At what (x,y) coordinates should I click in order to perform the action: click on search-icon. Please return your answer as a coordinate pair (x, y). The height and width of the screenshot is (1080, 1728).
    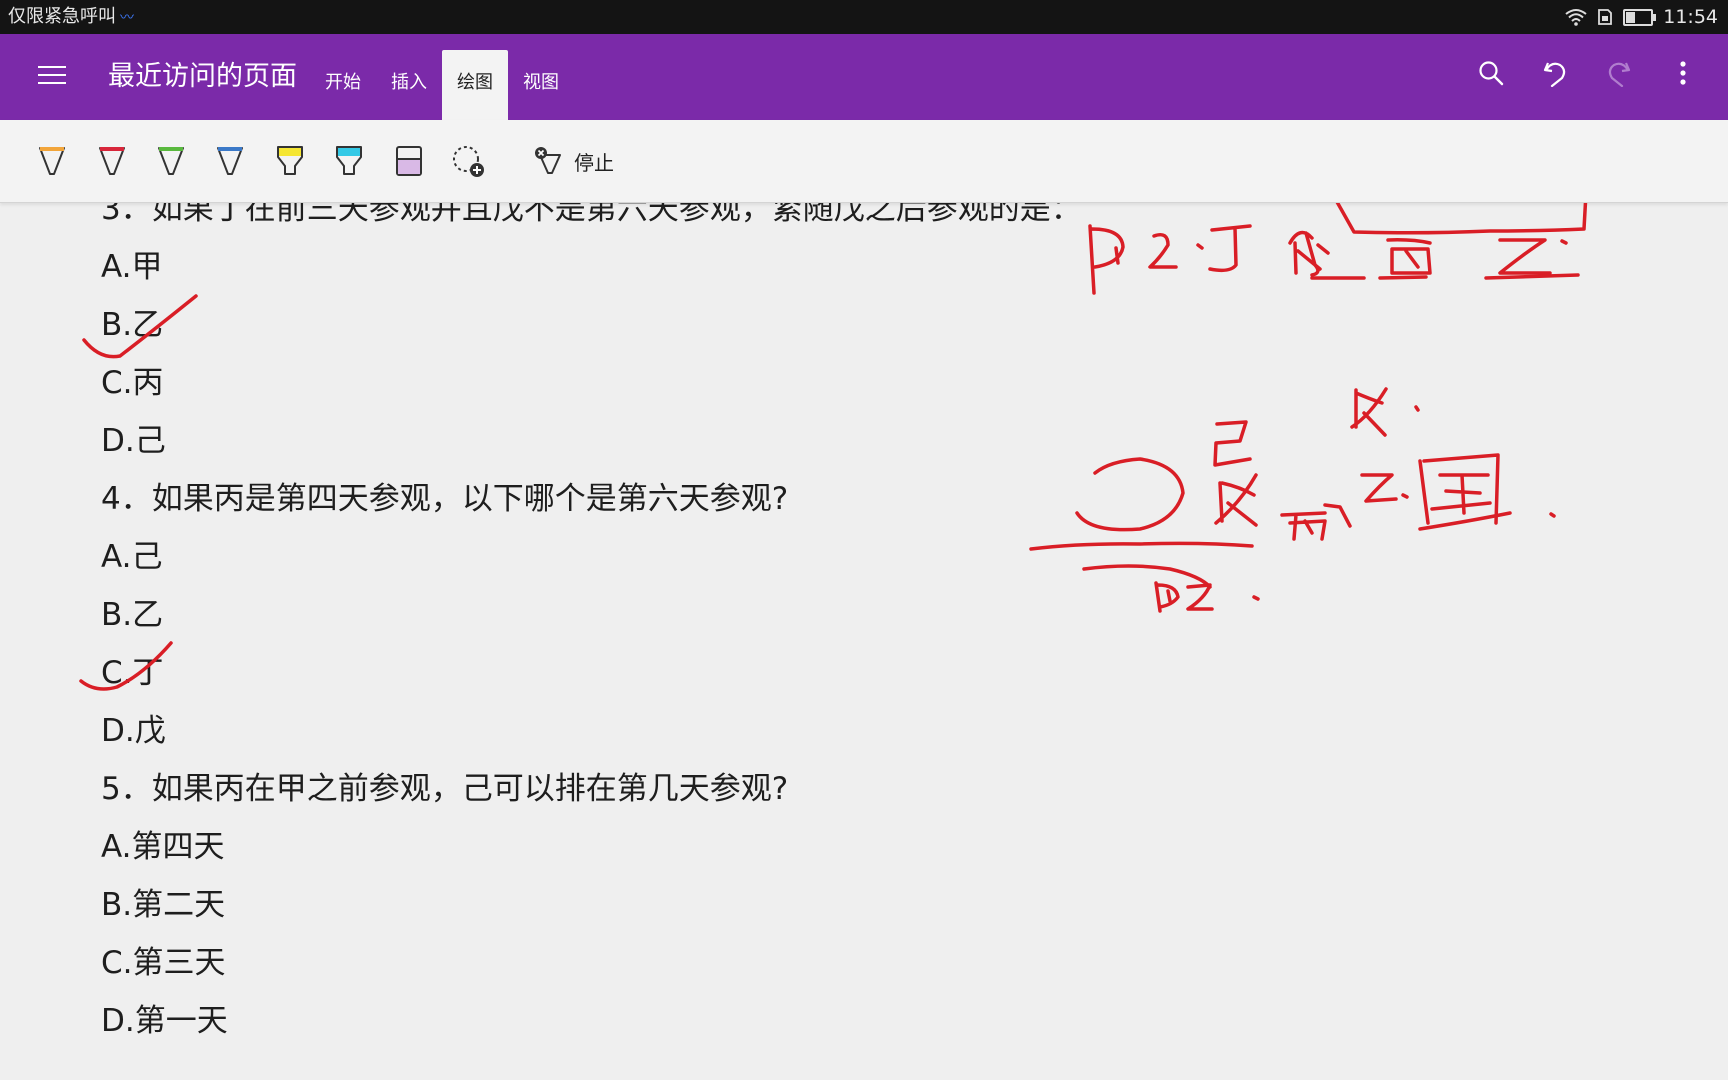
    Looking at the image, I should click on (1491, 73).